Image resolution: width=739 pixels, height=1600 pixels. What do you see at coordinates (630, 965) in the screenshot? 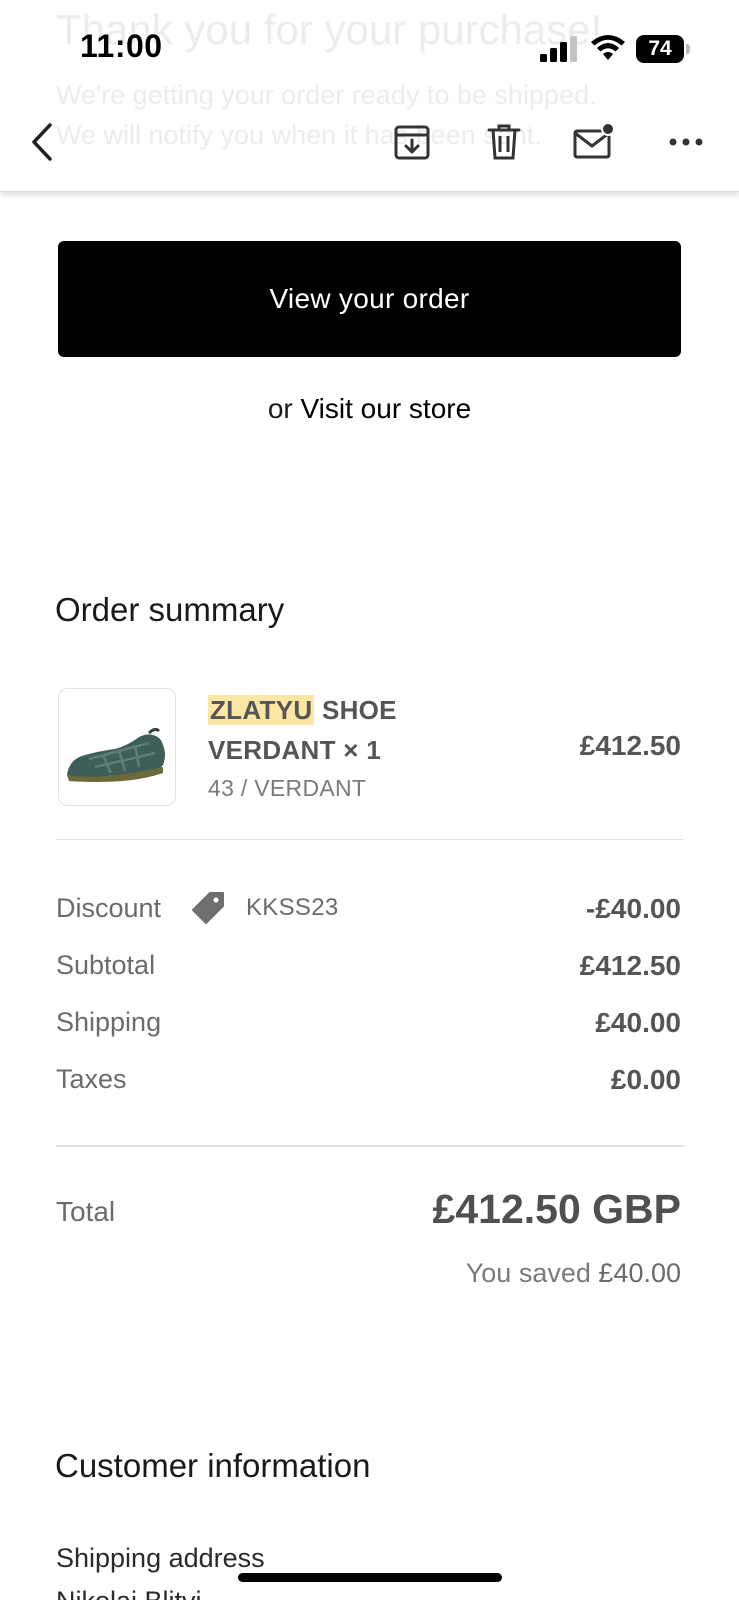
I see `subtotal-value: £412.50` at bounding box center [630, 965].